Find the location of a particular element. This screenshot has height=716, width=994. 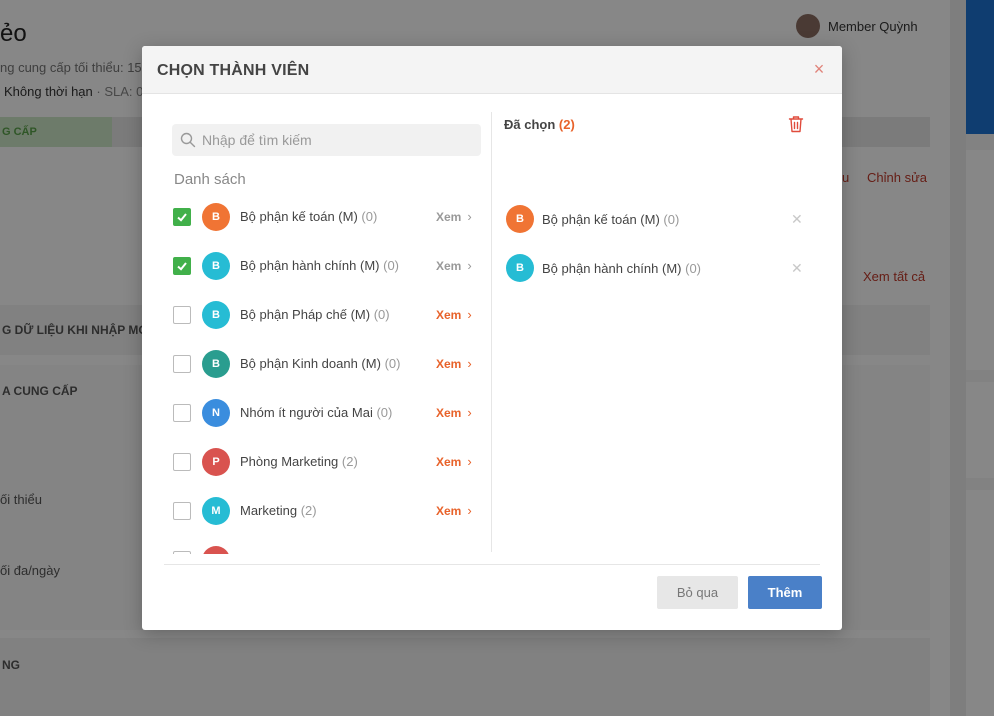

list-item-partial is located at coordinates (327, 544).